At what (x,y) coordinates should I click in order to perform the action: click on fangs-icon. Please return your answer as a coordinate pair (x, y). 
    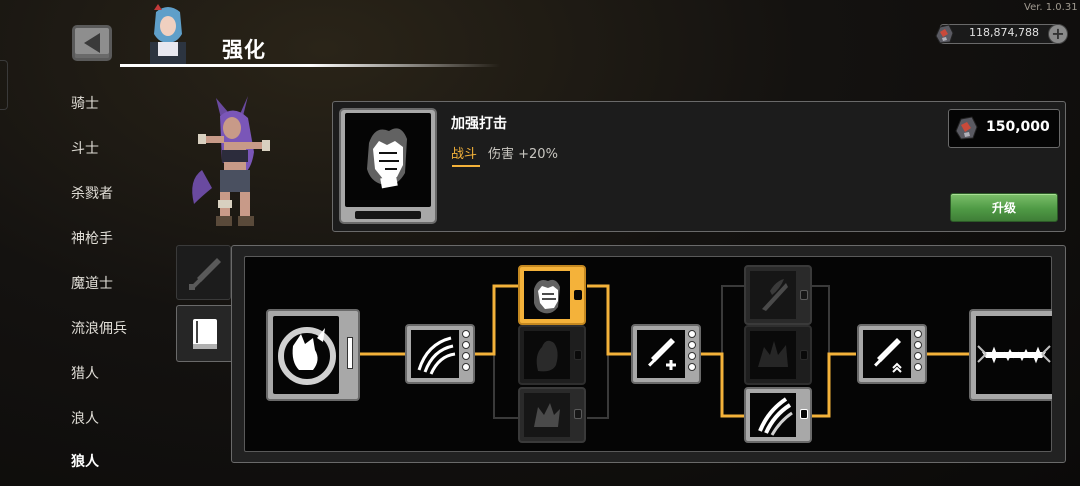
    Looking at the image, I should click on (1014, 354).